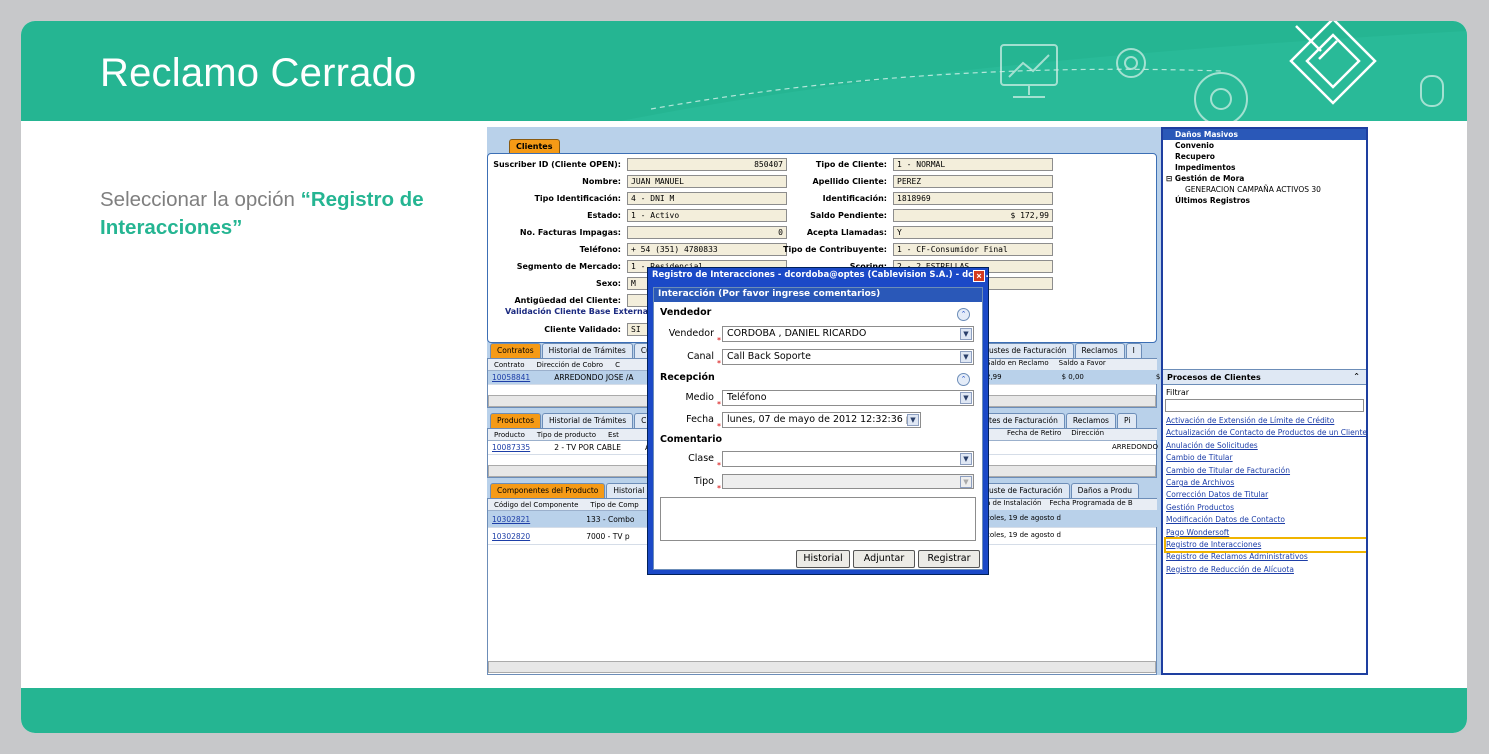 Image resolution: width=1489 pixels, height=754 pixels. I want to click on col-codigo-componente: Código del Componente, so click(536, 505).